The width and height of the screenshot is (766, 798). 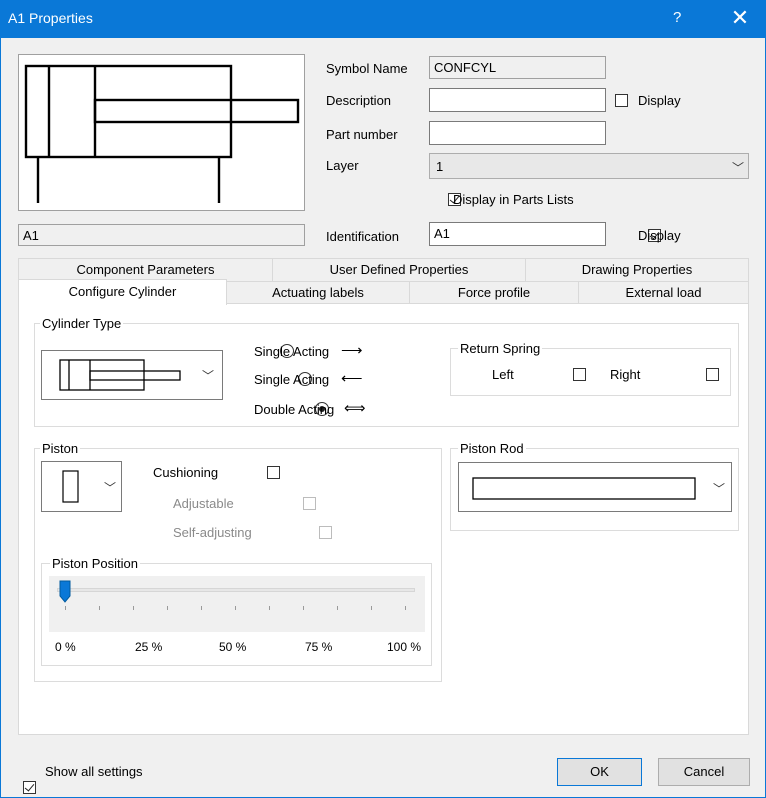 I want to click on cylinder-type-select: ﹀, so click(x=132, y=375).